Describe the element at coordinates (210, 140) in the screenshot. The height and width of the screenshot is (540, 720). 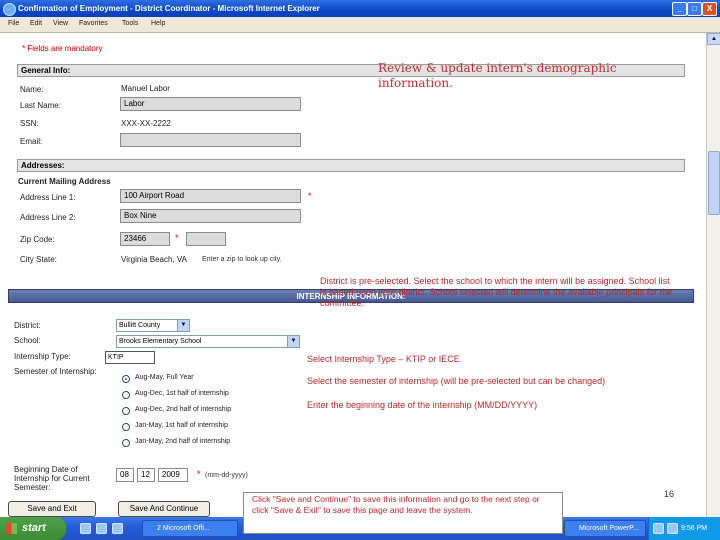
I see `email-input` at that location.